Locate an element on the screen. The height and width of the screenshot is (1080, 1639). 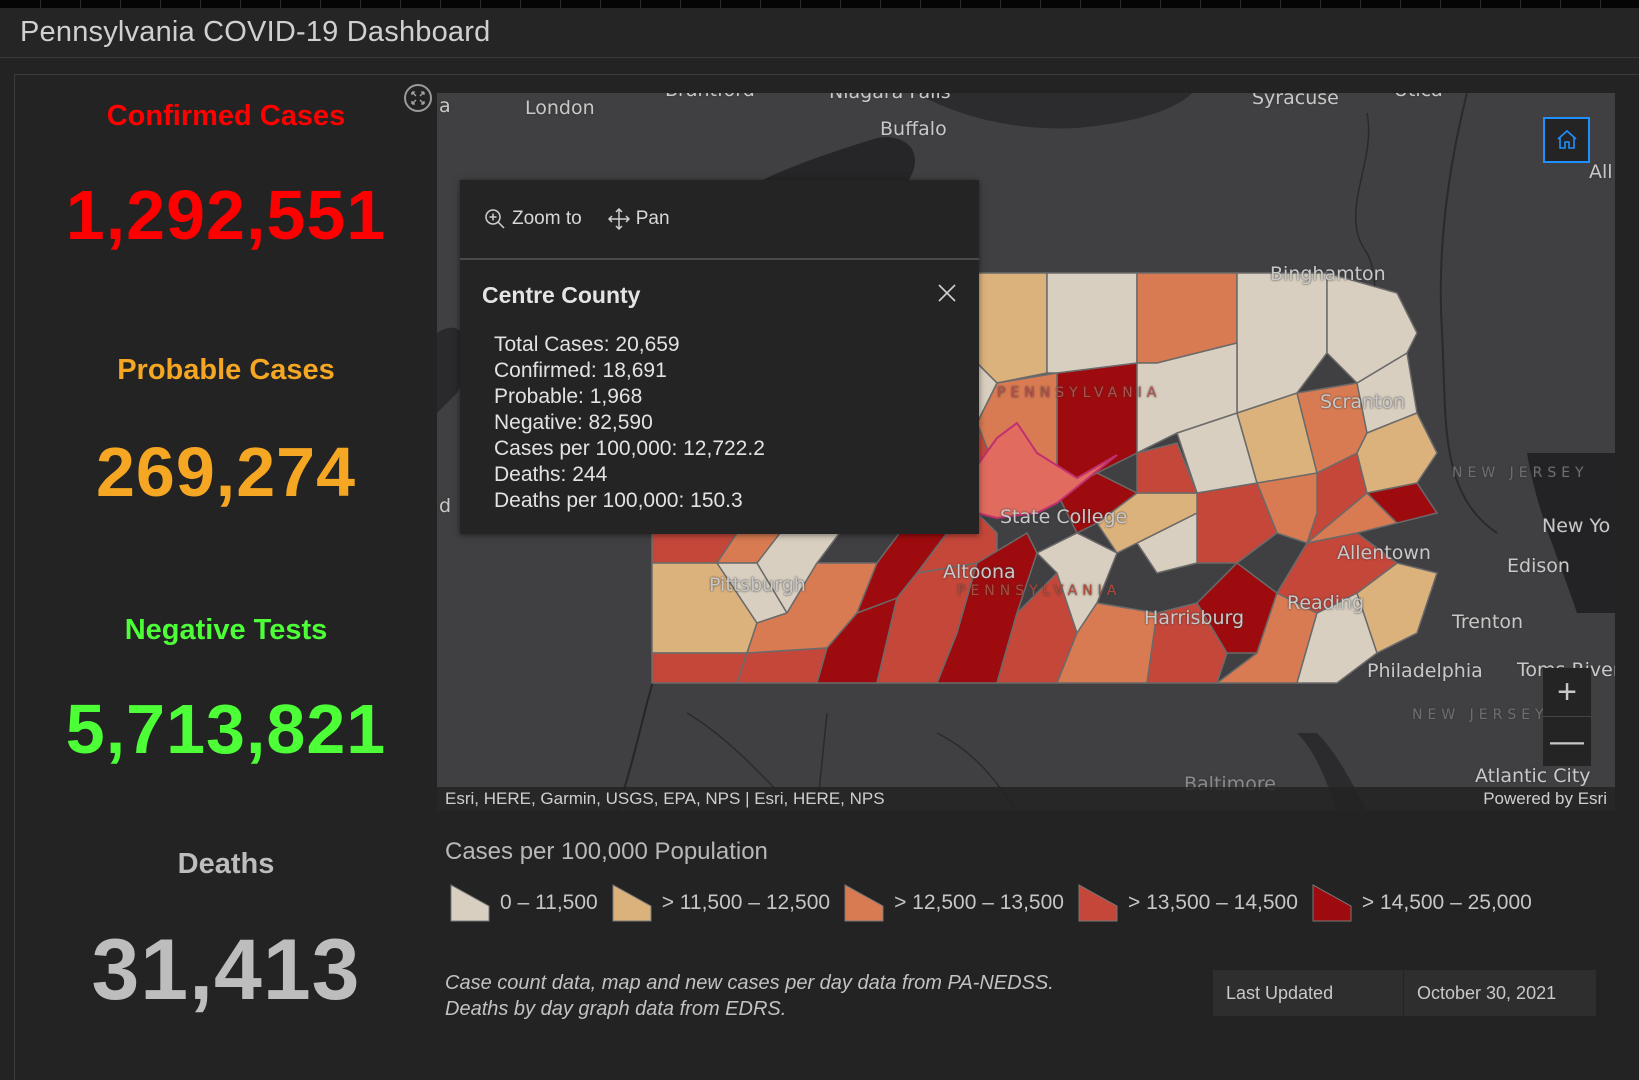
fullscreen-button is located at coordinates (418, 98).